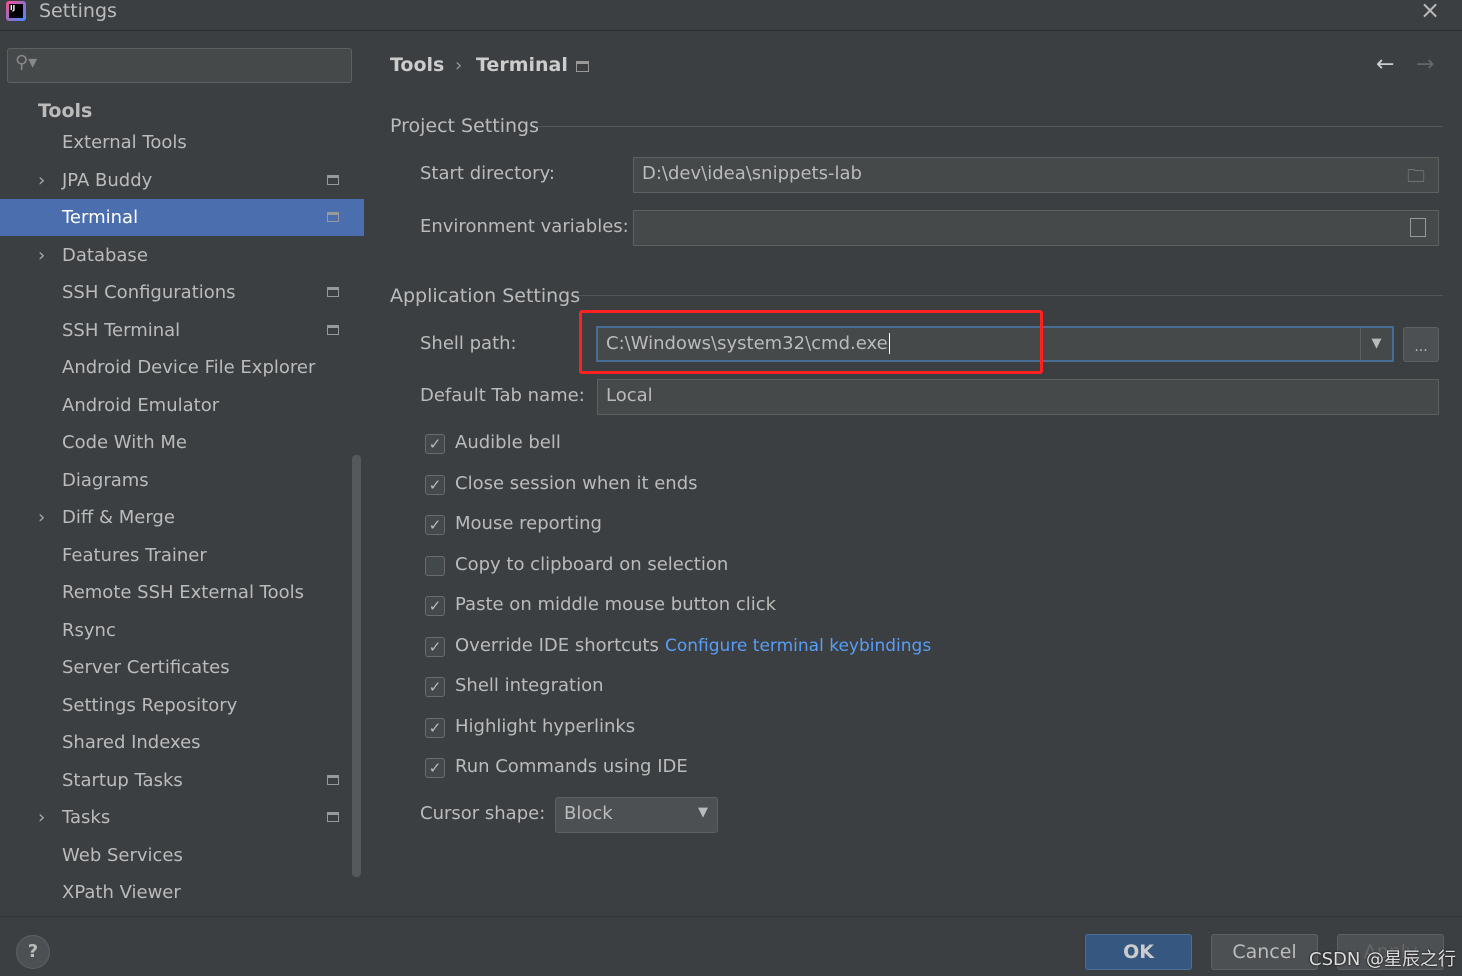 The height and width of the screenshot is (976, 1462). What do you see at coordinates (131, 742) in the screenshot?
I see `sidebar-item-label: Shared Indexes` at bounding box center [131, 742].